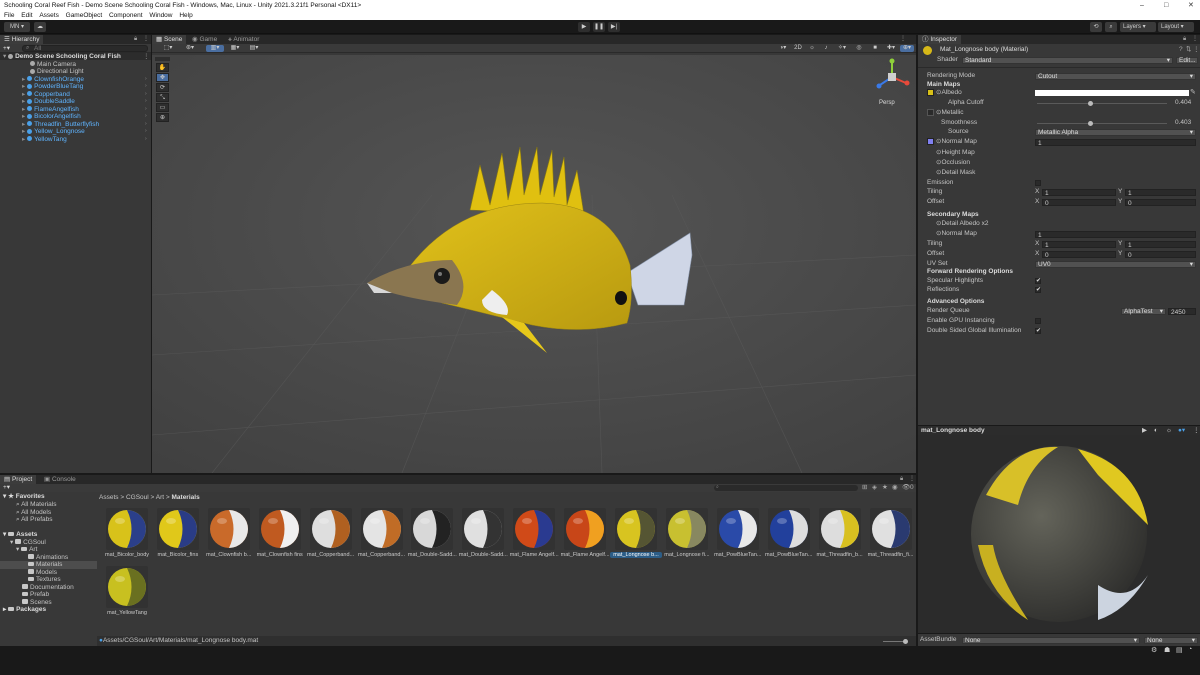 This screenshot has height=675, width=1200. I want to click on asset-label: mat_Bicolor_fins, so click(178, 555).